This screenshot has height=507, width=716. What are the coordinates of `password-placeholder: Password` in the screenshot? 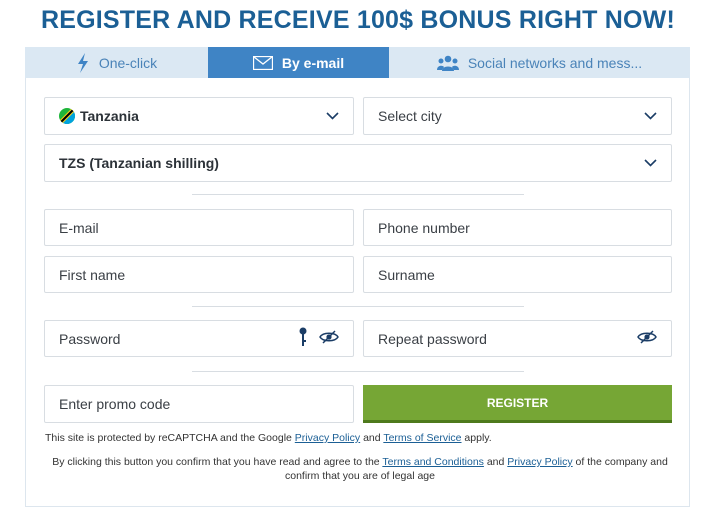 It's located at (90, 338).